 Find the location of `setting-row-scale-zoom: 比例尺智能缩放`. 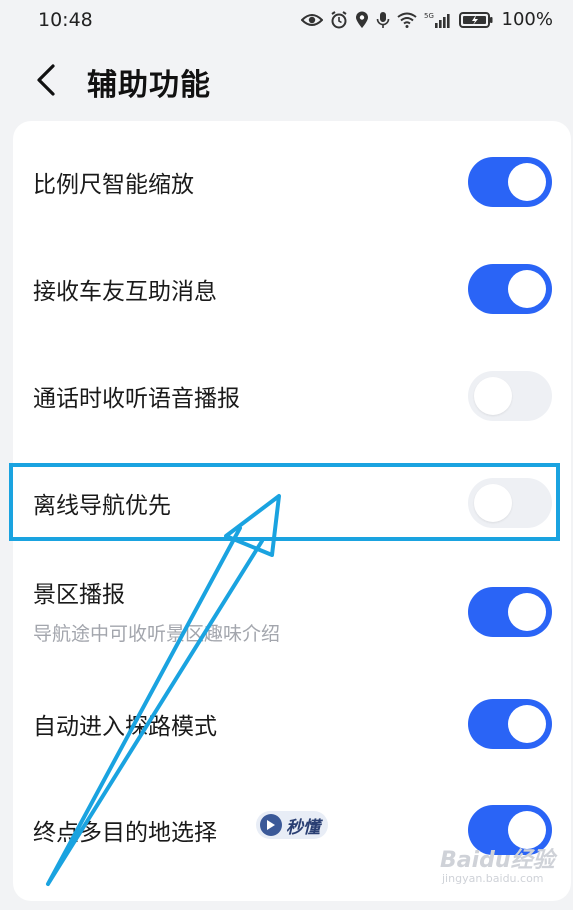

setting-row-scale-zoom: 比例尺智能缩放 is located at coordinates (292, 184).